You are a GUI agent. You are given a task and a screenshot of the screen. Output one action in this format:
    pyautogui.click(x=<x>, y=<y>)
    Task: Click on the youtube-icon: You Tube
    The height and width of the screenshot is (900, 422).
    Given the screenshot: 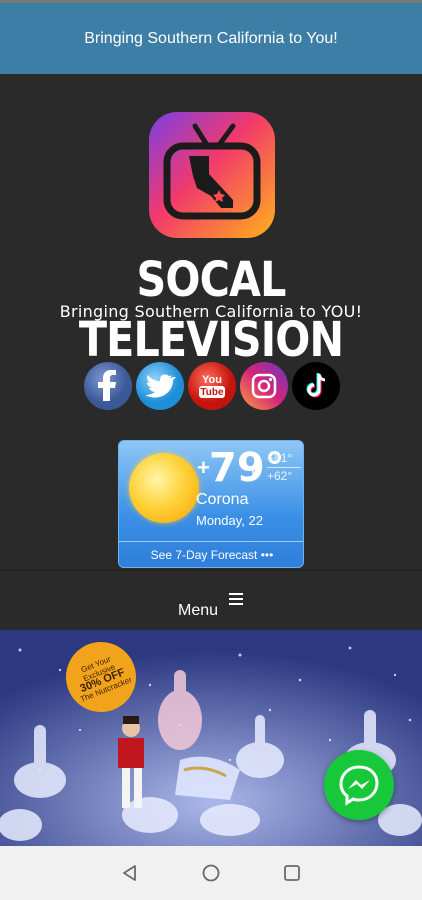 What is the action you would take?
    pyautogui.click(x=212, y=386)
    